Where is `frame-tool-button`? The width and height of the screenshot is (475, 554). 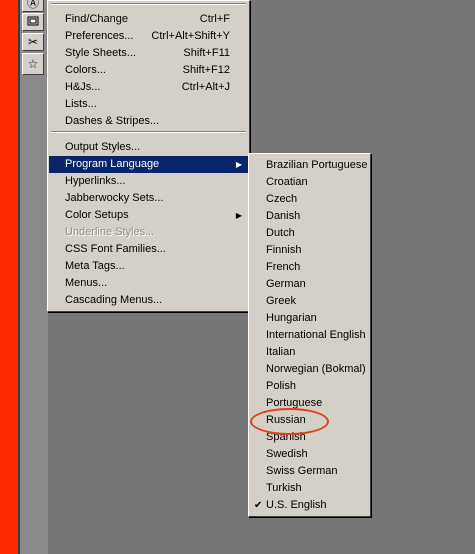 frame-tool-button is located at coordinates (33, 22).